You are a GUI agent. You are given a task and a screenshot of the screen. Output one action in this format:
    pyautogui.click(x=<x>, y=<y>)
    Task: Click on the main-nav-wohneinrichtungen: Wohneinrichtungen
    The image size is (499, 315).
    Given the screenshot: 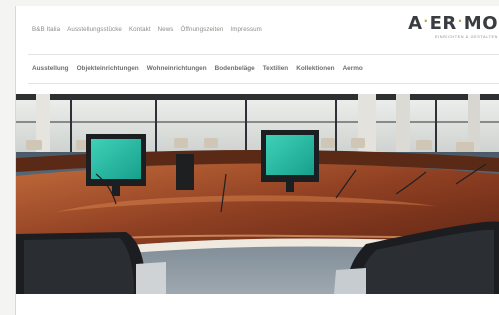 What is the action you would take?
    pyautogui.click(x=177, y=68)
    